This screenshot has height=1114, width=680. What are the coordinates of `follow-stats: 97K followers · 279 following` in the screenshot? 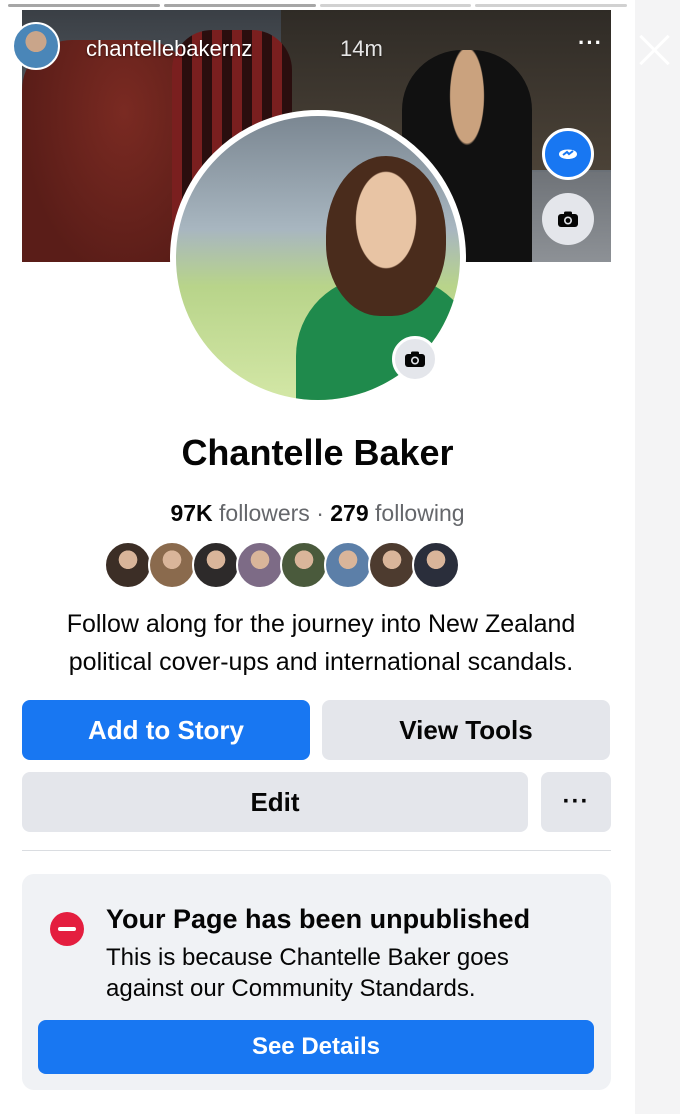 It's located at (317, 513).